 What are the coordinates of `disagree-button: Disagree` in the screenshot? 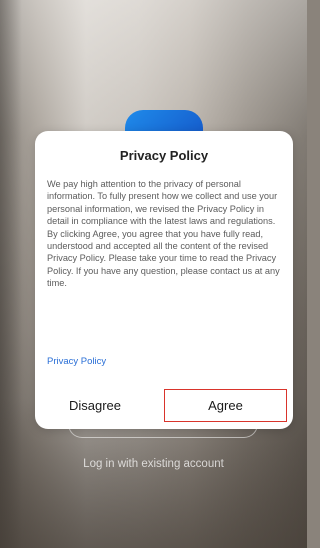 It's located at (95, 405).